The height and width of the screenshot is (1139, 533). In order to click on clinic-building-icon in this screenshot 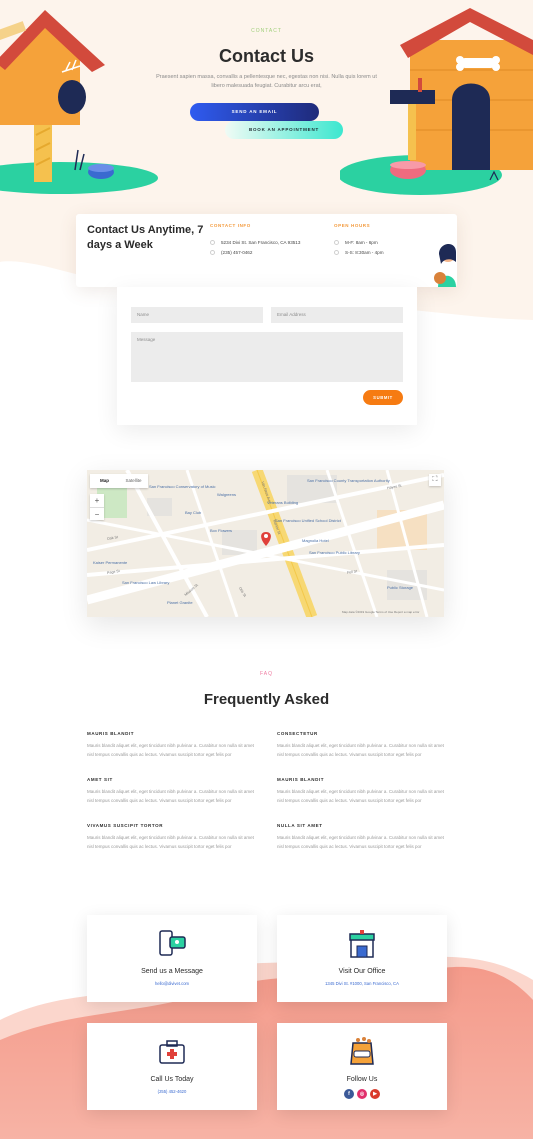, I will do `click(362, 944)`.